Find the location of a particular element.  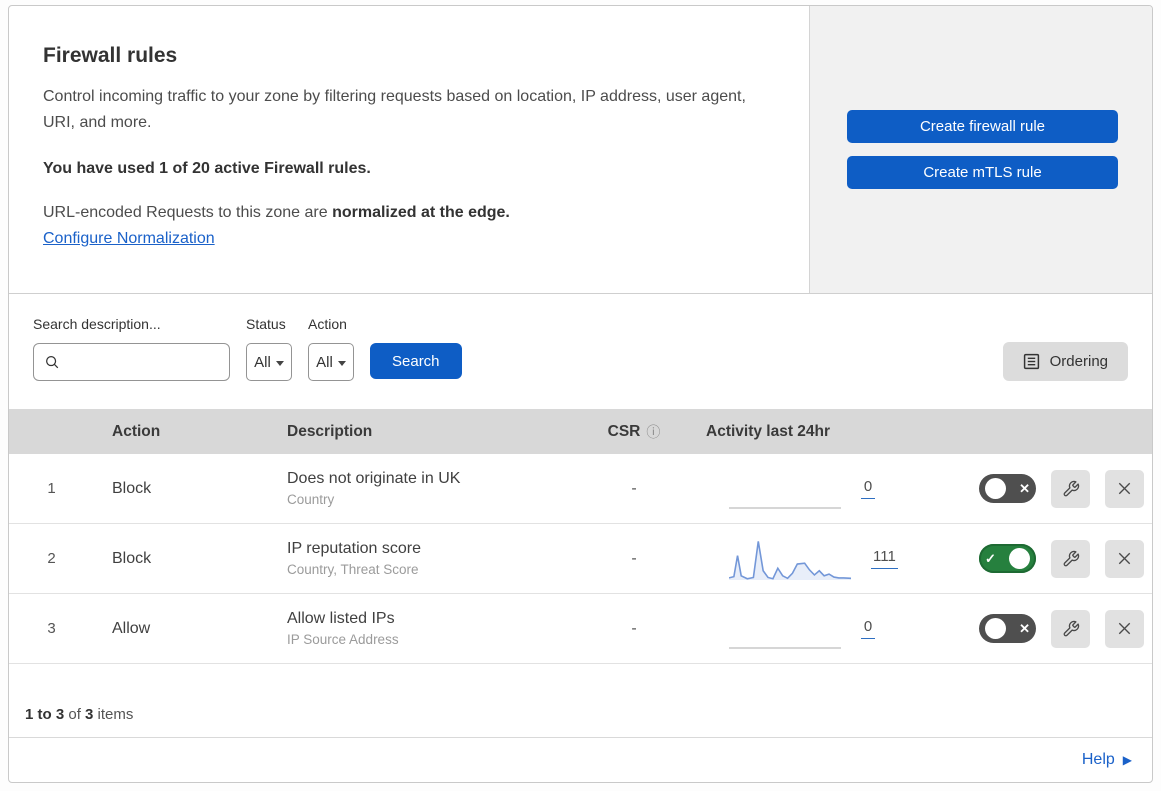

status-filter-group: Status All is located at coordinates (269, 348).